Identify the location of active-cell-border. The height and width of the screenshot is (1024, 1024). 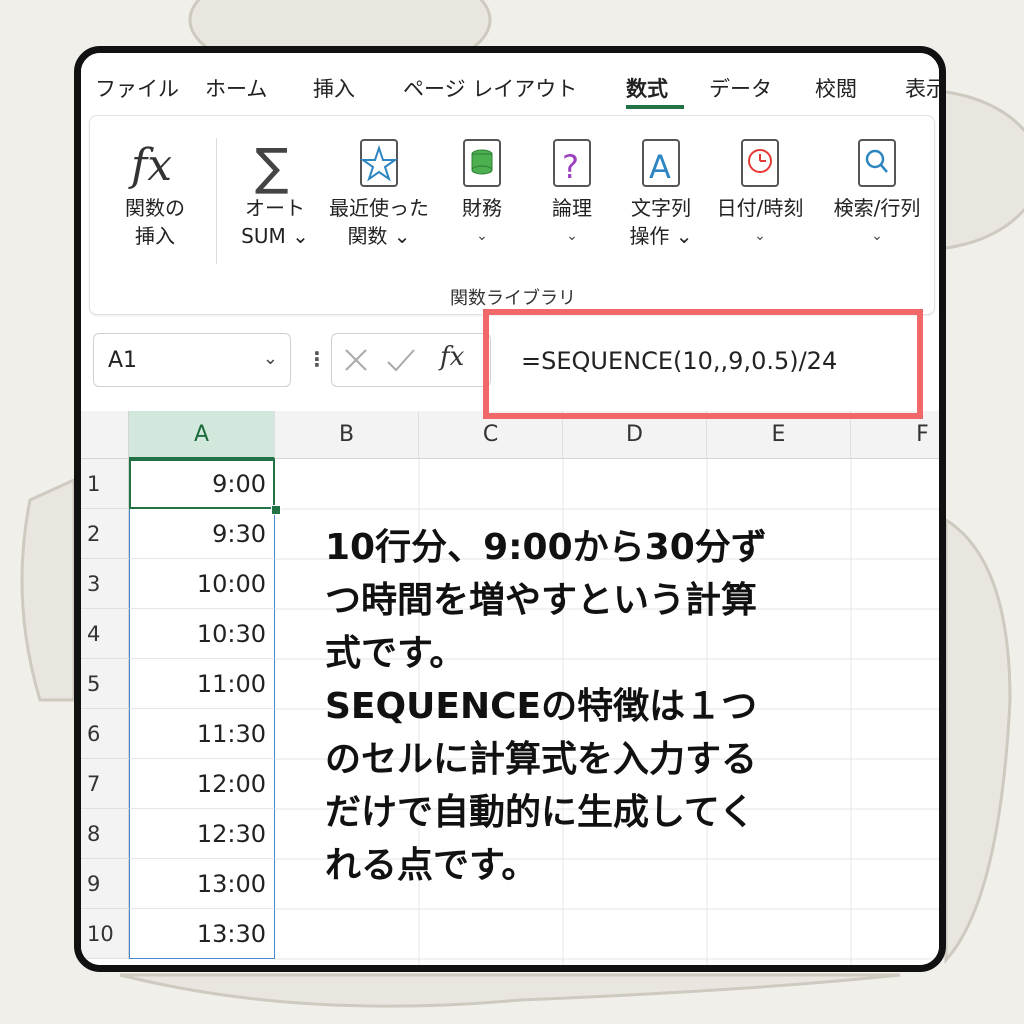
(202, 484).